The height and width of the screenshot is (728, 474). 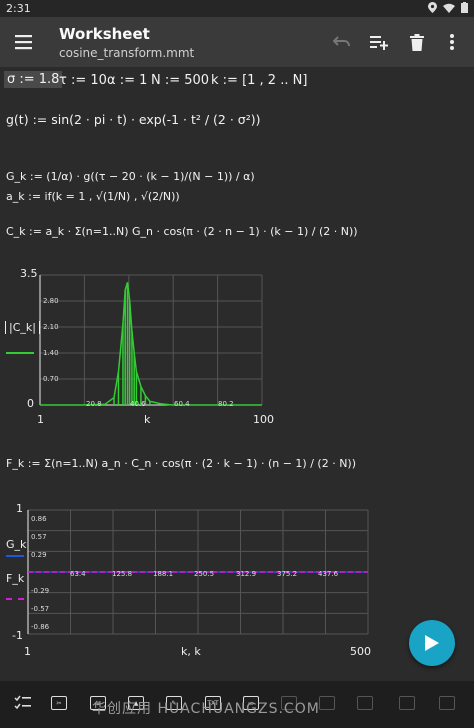 I want to click on plot2-ytick: 0.57, so click(x=39, y=537).